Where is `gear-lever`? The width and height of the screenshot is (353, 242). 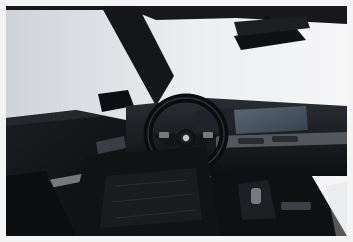
gear-lever is located at coordinates (256, 196).